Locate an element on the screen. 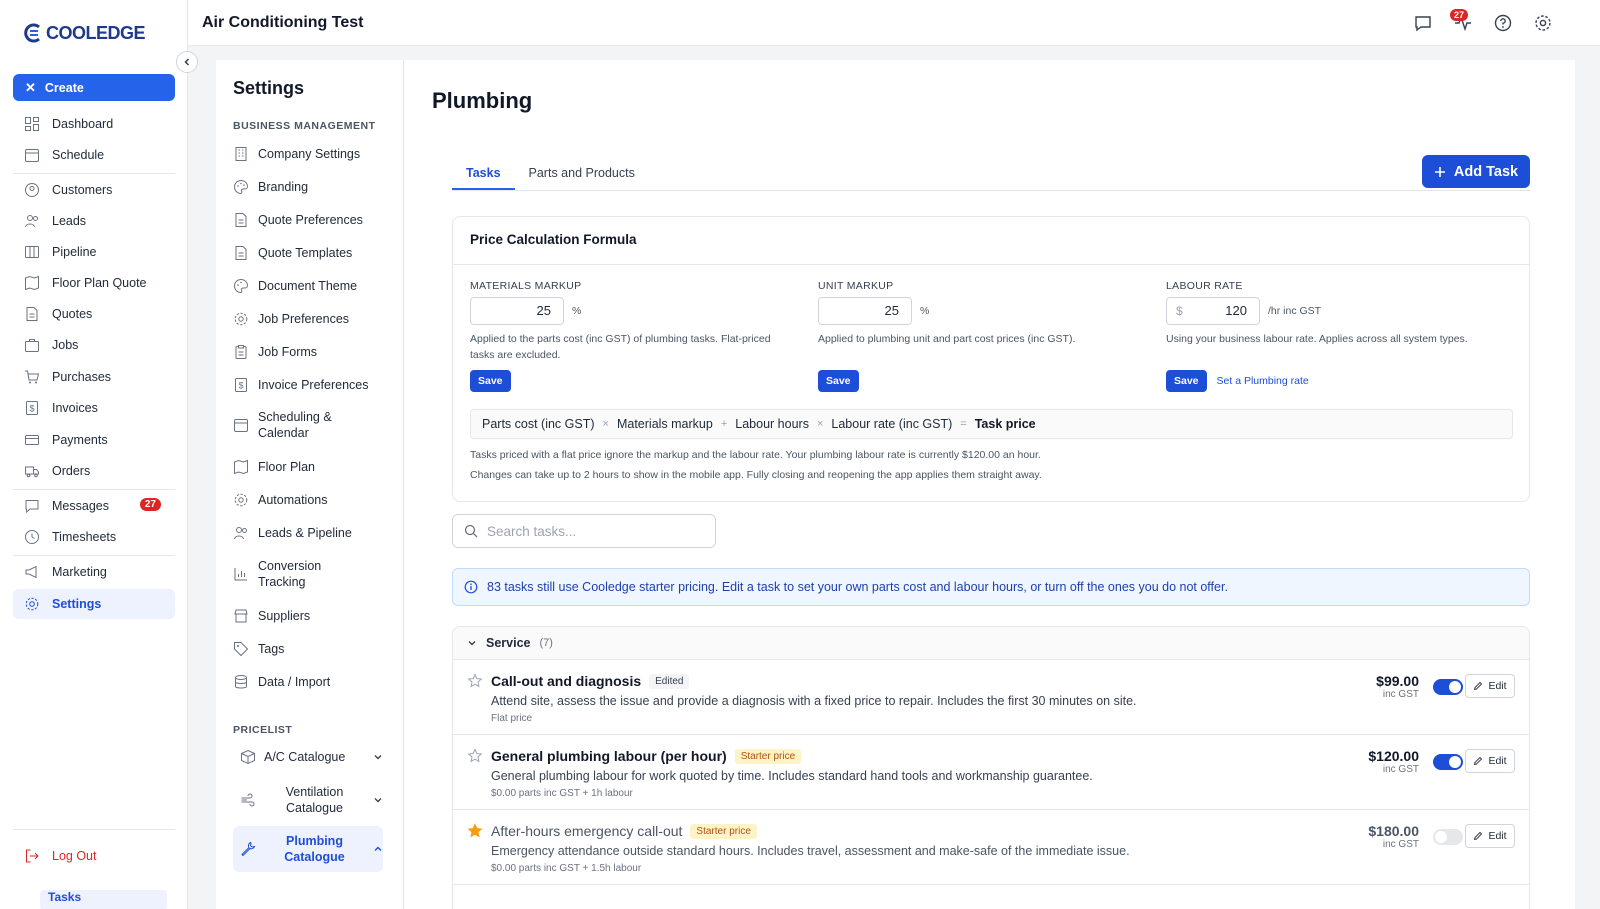 The height and width of the screenshot is (909, 1600). top-bar: Air Conditioning Test is located at coordinates (894, 23).